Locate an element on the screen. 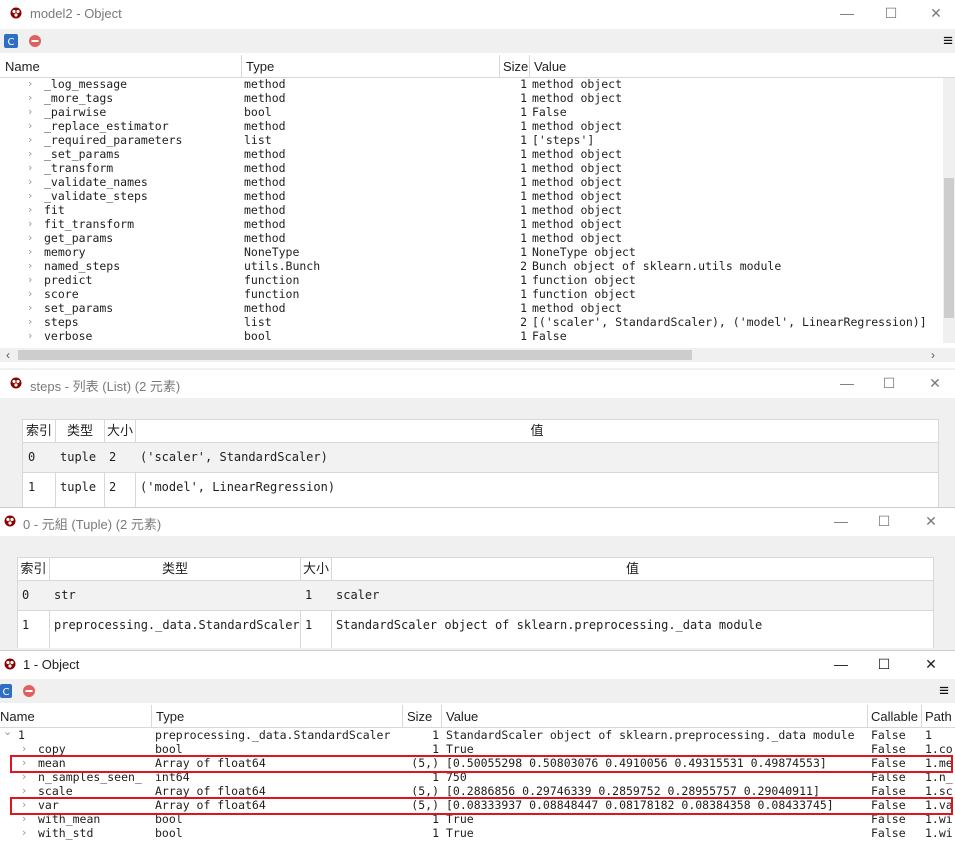 This screenshot has height=859, width=955. table-row: › _validate_steps method 1 method object is located at coordinates (470, 196).